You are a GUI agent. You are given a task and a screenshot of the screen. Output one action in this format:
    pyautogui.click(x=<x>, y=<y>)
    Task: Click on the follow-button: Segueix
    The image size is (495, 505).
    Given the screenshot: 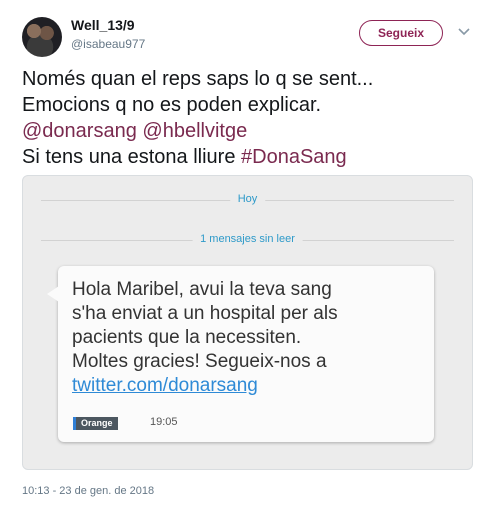 What is the action you would take?
    pyautogui.click(x=401, y=33)
    